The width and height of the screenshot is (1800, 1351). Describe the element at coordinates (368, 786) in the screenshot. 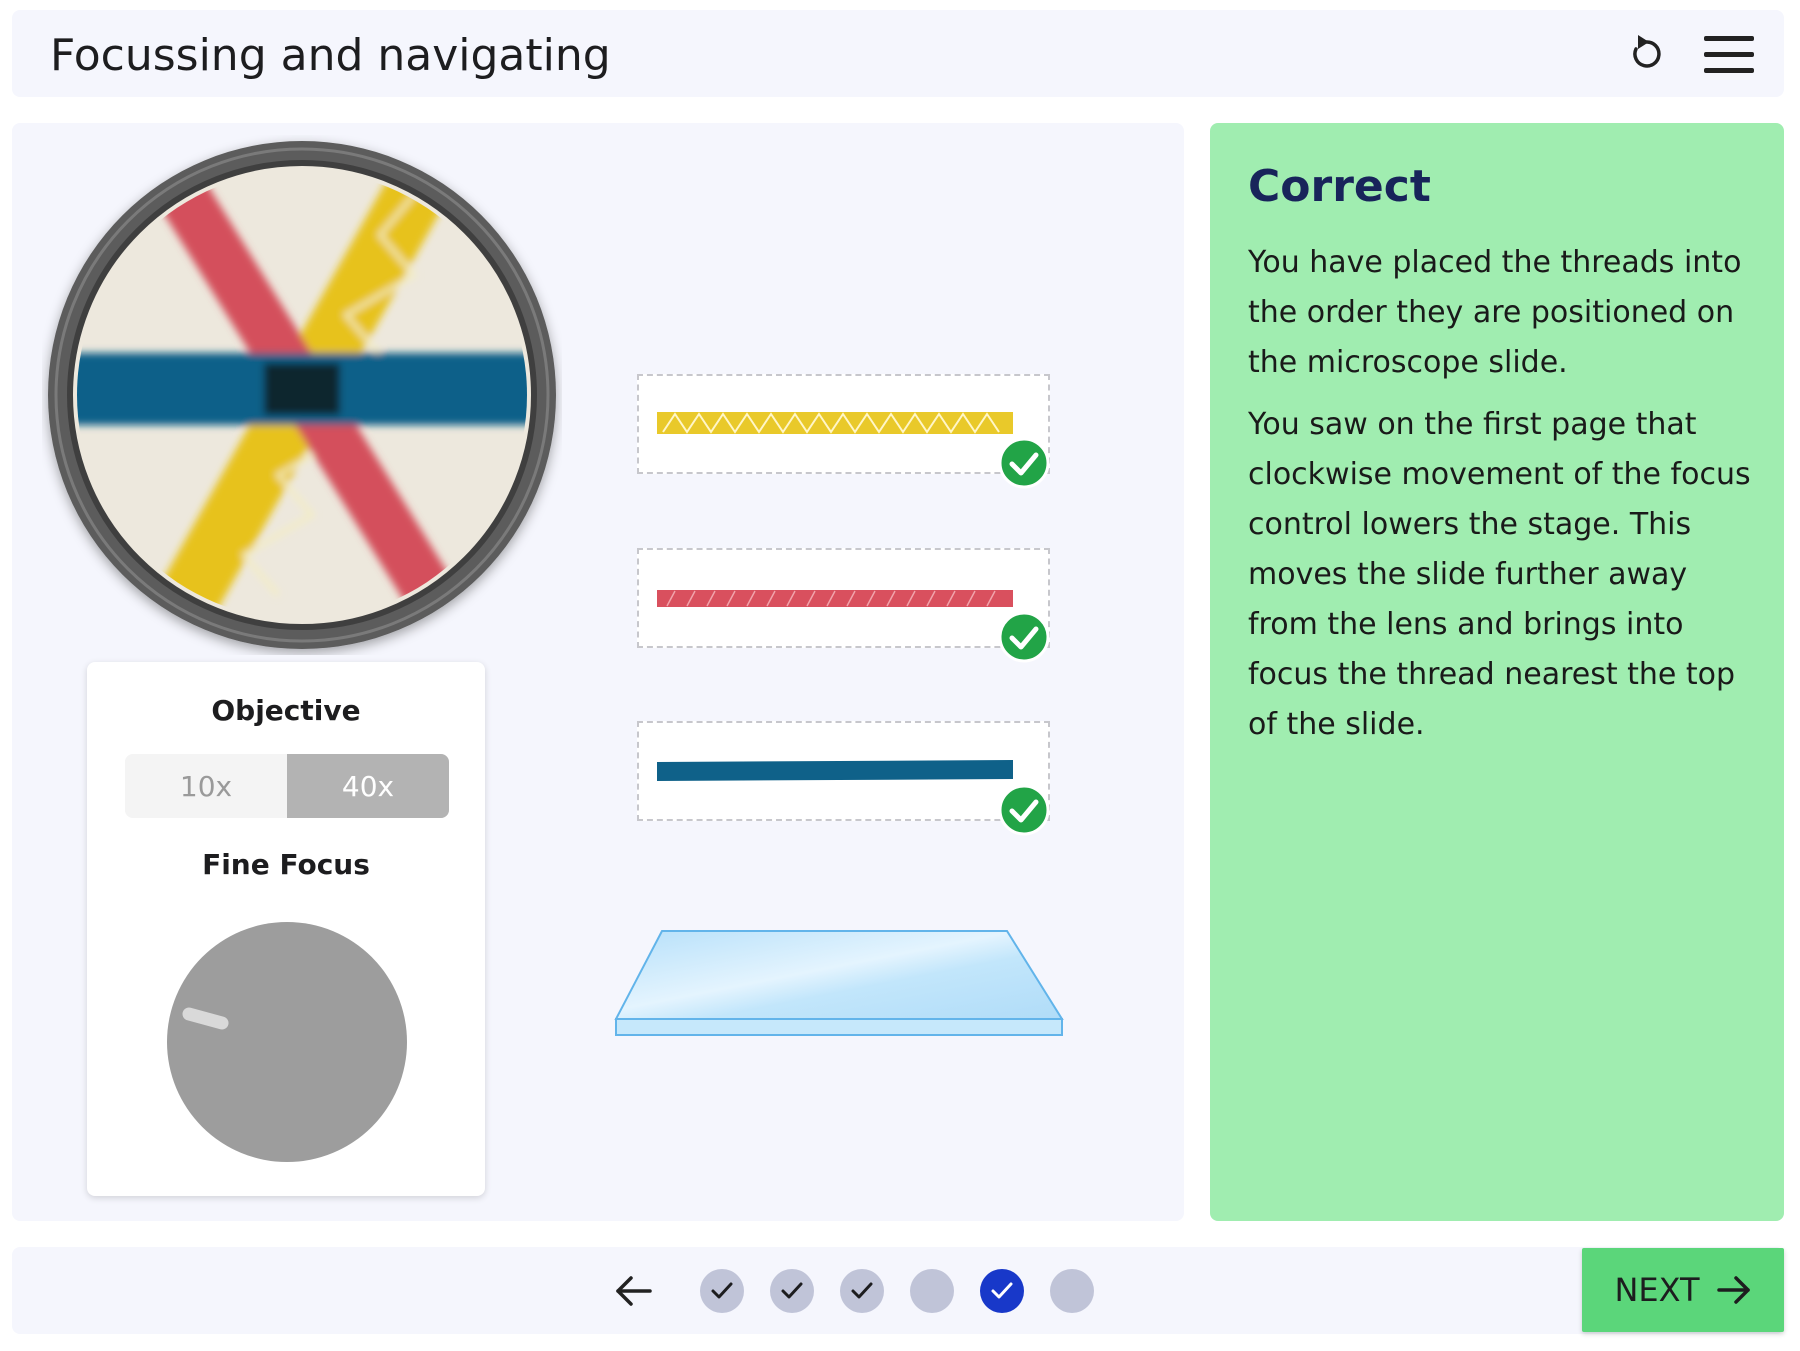

I see `objective-40x-option: 40x` at that location.